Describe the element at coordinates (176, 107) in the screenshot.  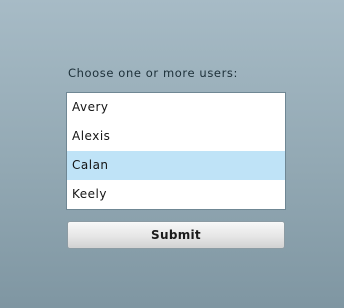
I see `user-option-avery: Avery` at that location.